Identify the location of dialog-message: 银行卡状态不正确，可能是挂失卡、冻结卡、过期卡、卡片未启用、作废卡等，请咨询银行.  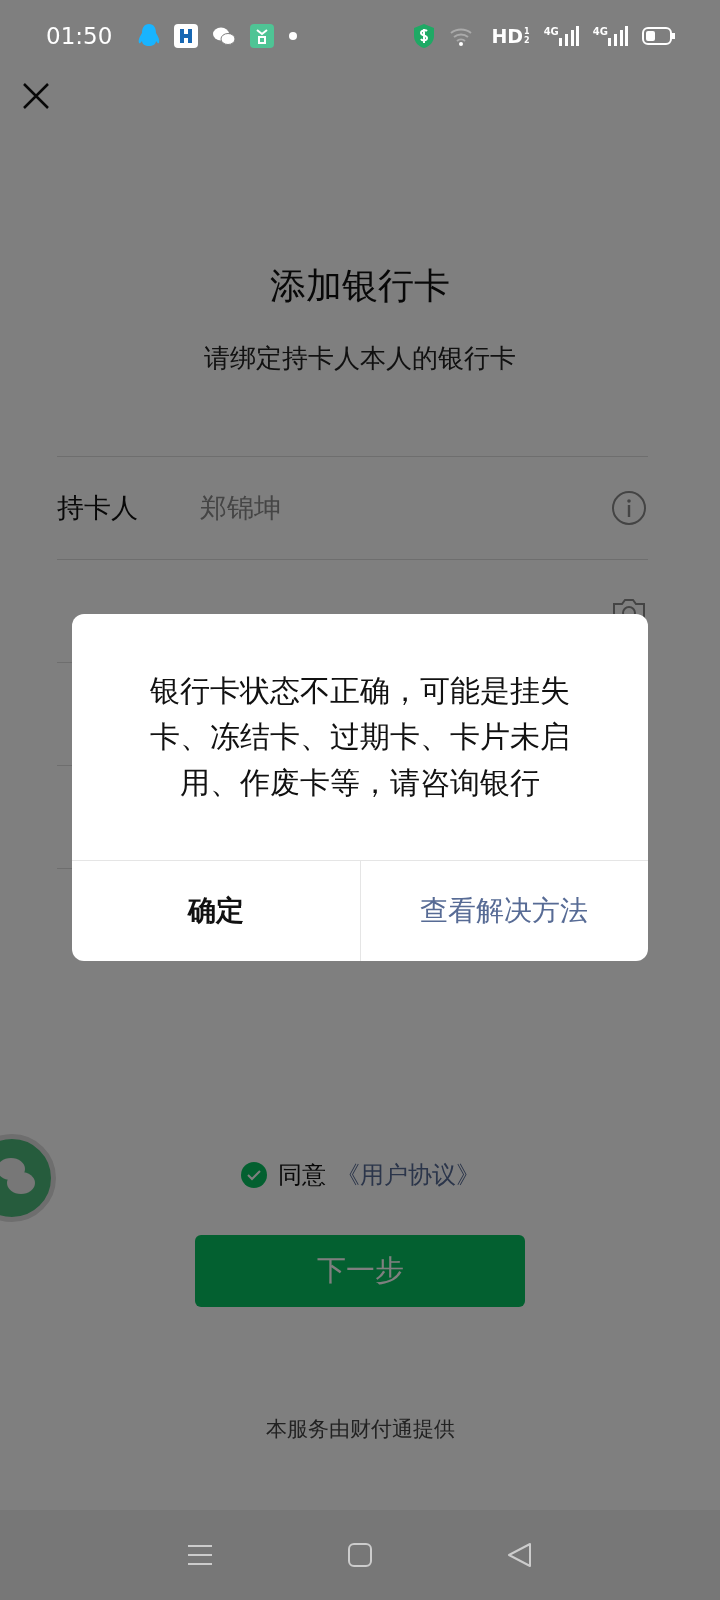
(360, 737).